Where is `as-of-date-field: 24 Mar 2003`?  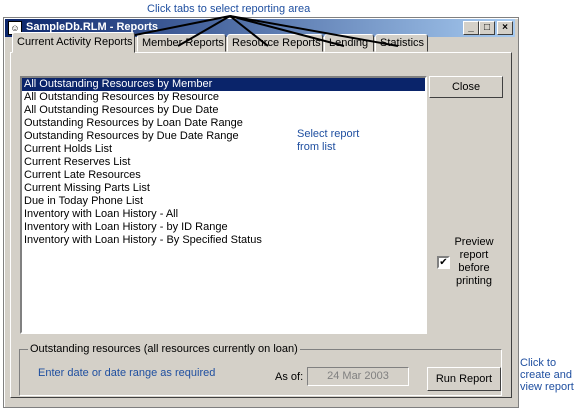
as-of-date-field: 24 Mar 2003 is located at coordinates (358, 376).